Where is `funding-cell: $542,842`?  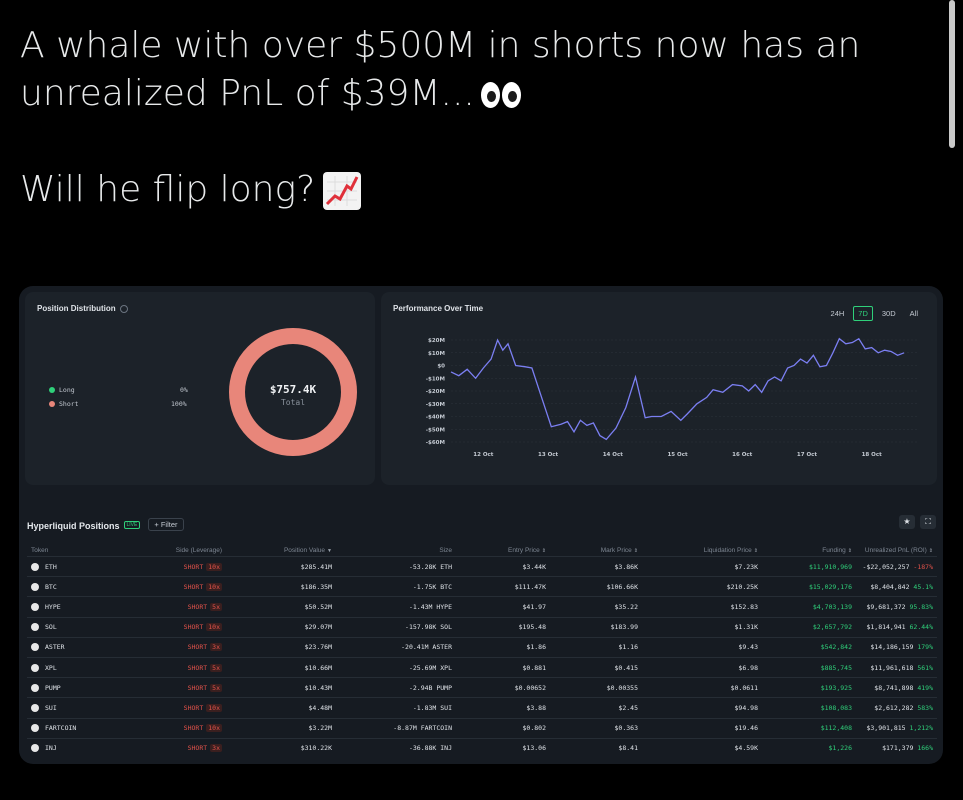
funding-cell: $542,842 is located at coordinates (809, 647).